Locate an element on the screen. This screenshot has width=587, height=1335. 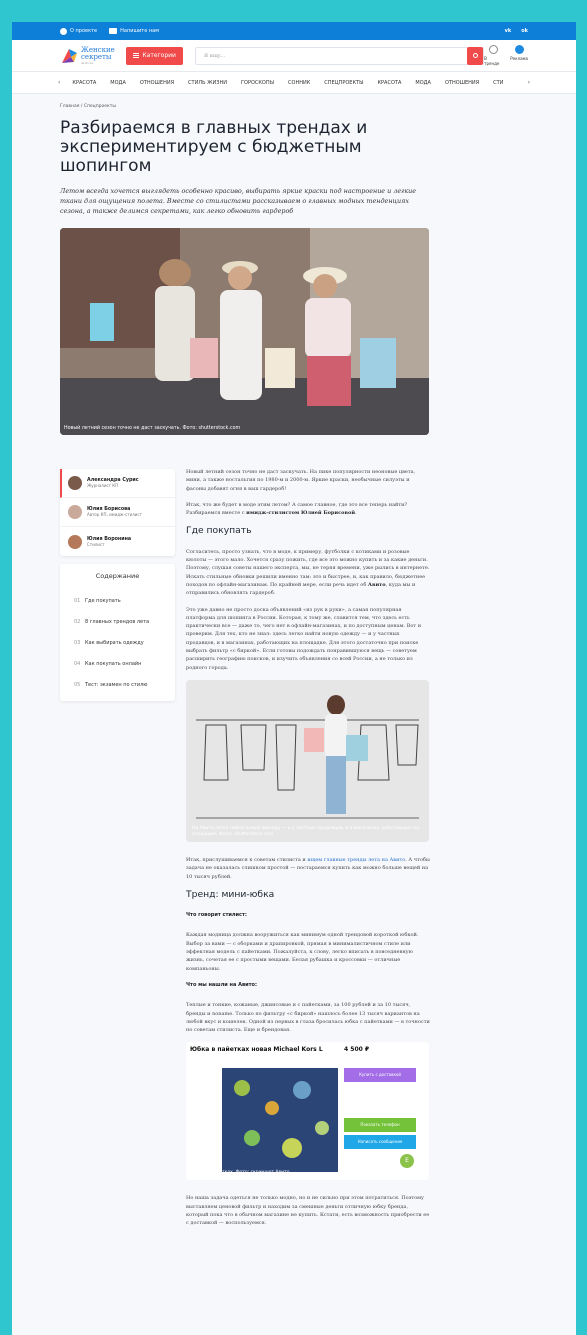
social-links: vk ok is located at coordinates (516, 31).